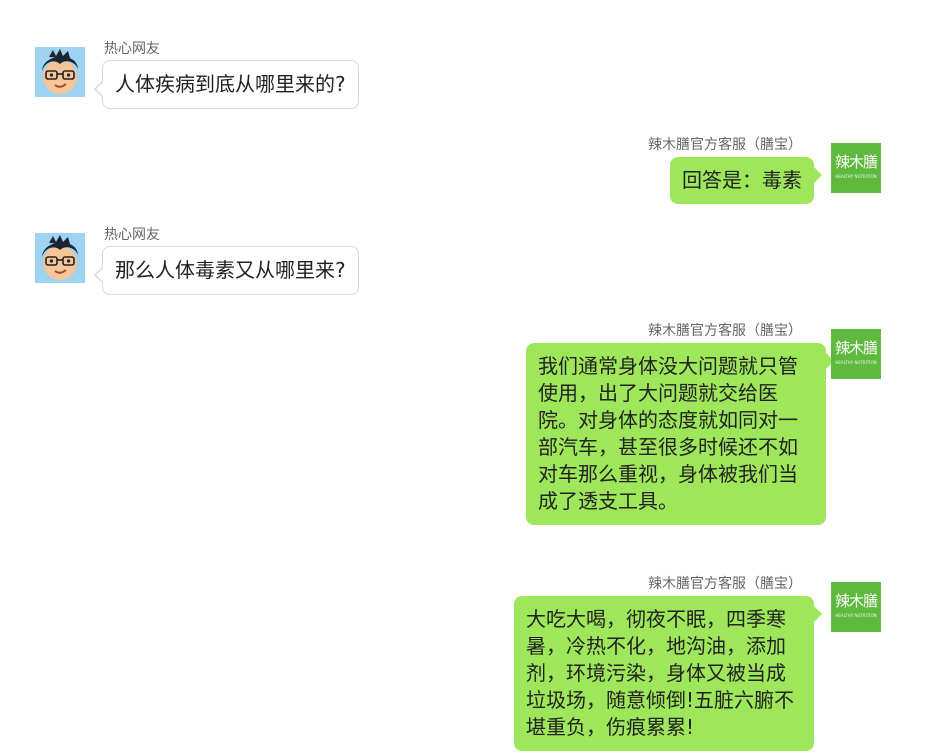 The image size is (935, 755). What do you see at coordinates (226, 270) in the screenshot?
I see `incoming-message-bubble: 那么人体毒素又从哪里来?` at bounding box center [226, 270].